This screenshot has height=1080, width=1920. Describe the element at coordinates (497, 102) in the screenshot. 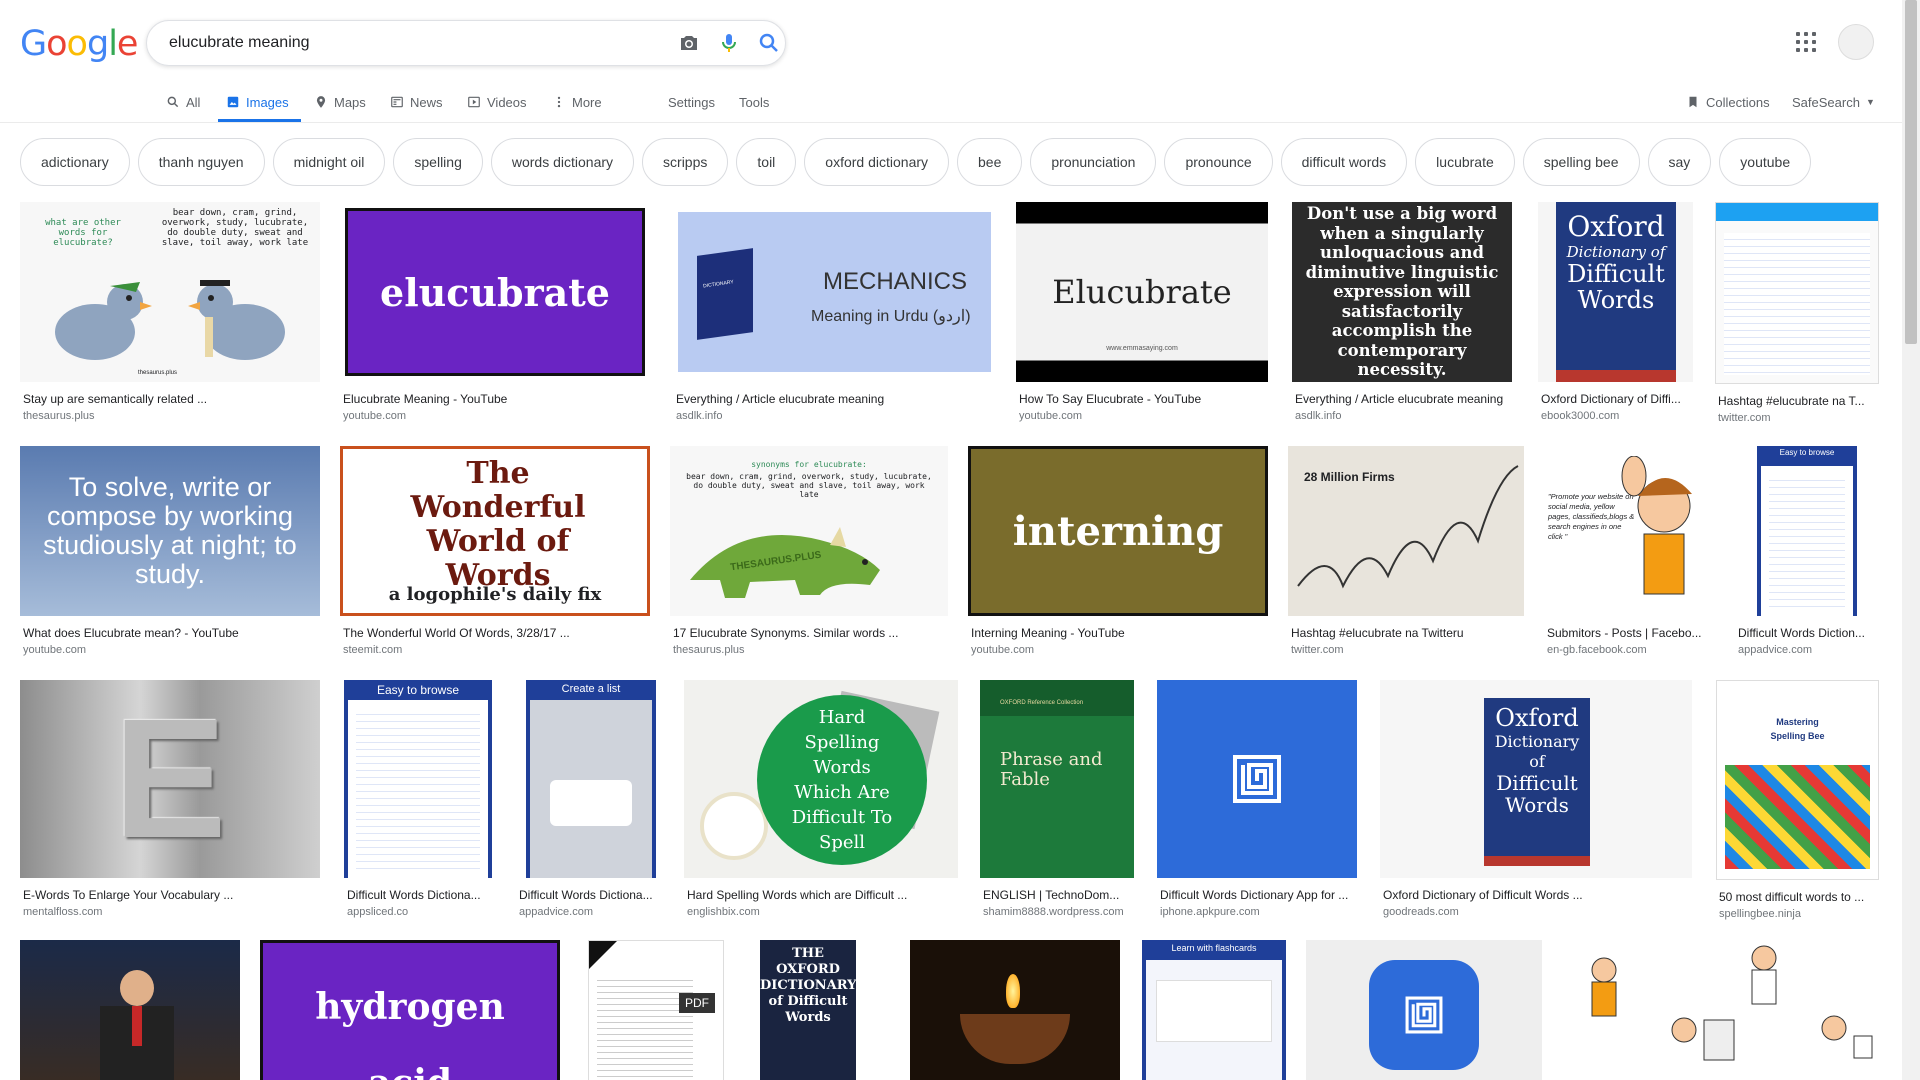

I see `tab-videos: Videos` at that location.